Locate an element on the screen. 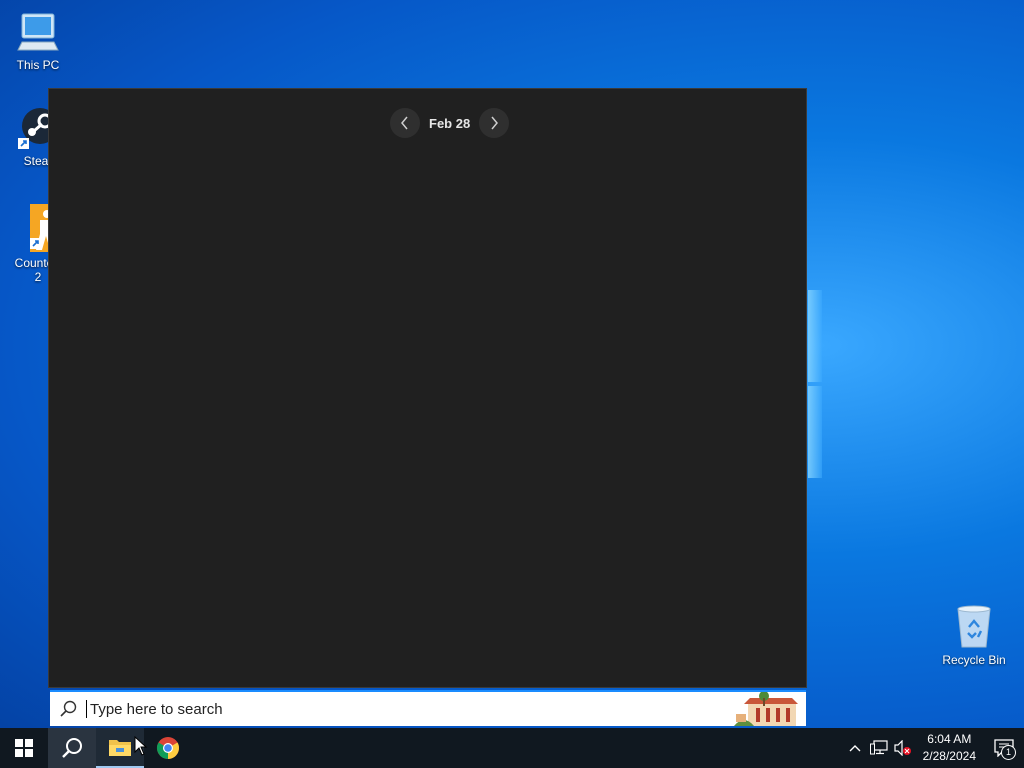 The width and height of the screenshot is (1024, 768). taskbar: 6:04 AM 2/28/2024 1 is located at coordinates (512, 748).